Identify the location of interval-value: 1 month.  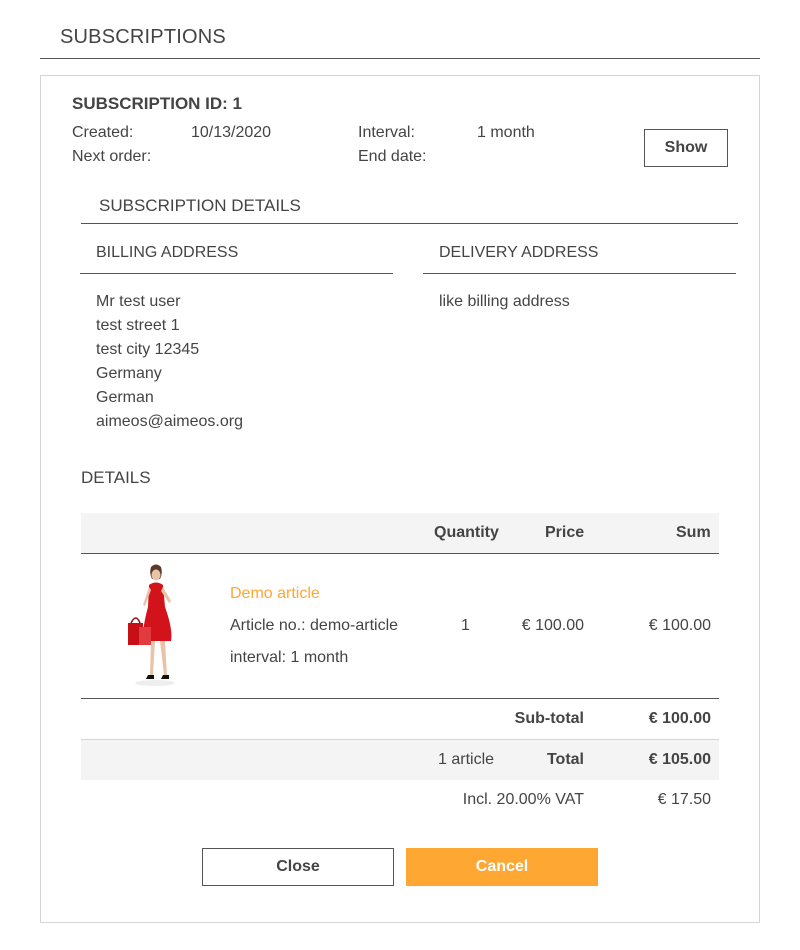
(506, 132).